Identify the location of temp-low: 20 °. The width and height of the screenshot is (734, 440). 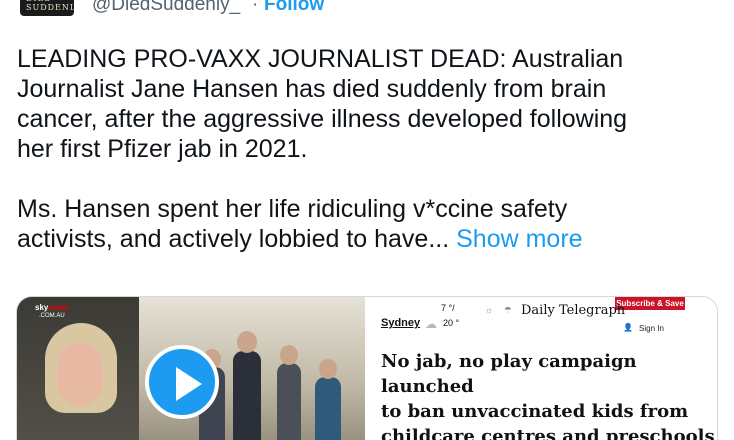
(451, 323).